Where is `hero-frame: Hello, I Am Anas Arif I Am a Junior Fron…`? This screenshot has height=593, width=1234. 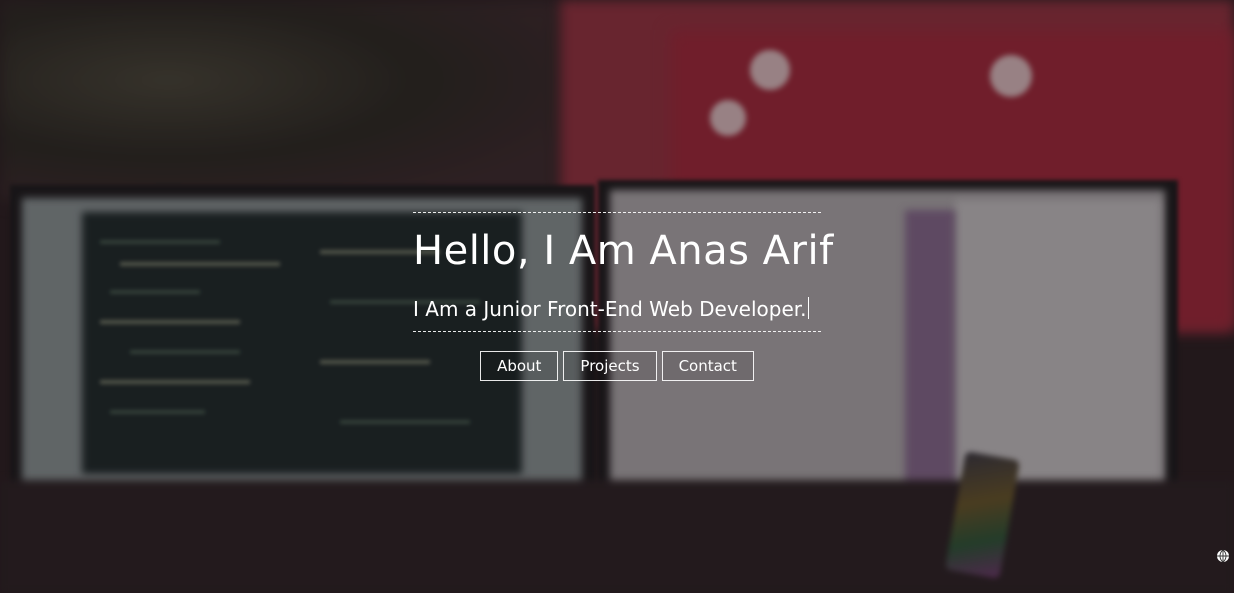
hero-frame: Hello, I Am Anas Arif I Am a Junior Fron… is located at coordinates (623, 272).